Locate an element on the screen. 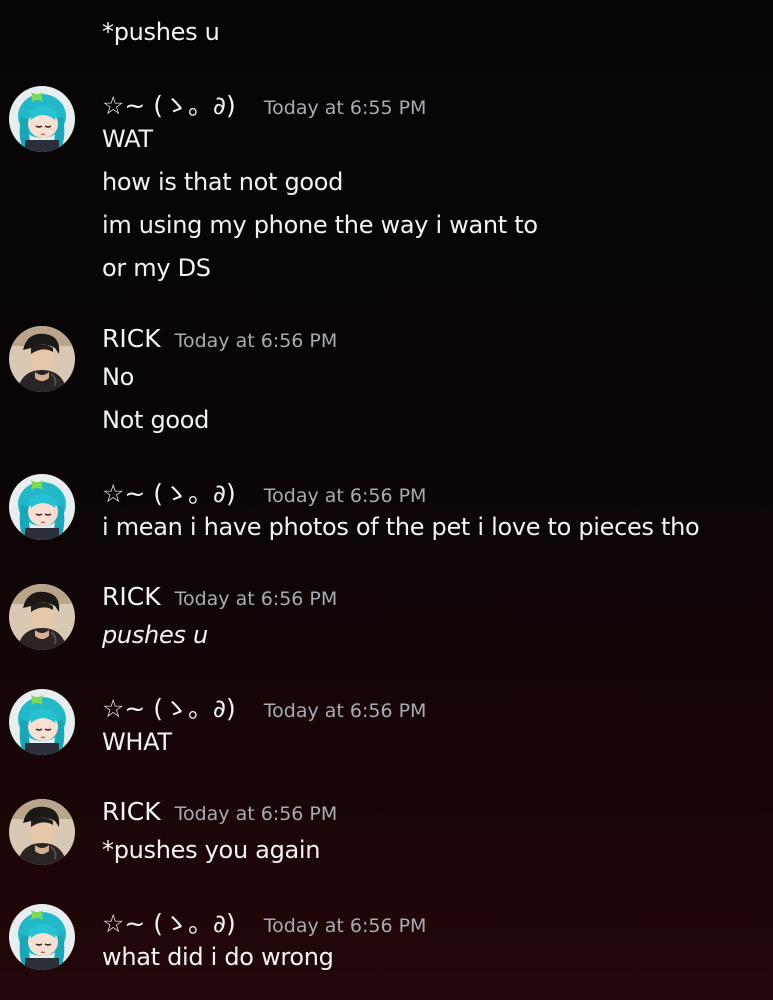 The image size is (773, 1000). message-text: how is that not good is located at coordinates (223, 182).